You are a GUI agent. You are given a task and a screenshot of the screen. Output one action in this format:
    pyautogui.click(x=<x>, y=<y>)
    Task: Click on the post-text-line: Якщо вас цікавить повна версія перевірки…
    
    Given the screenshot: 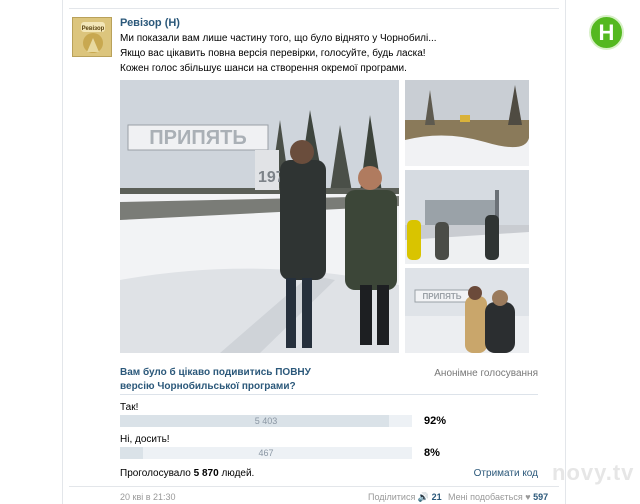 What is the action you would take?
    pyautogui.click(x=273, y=53)
    